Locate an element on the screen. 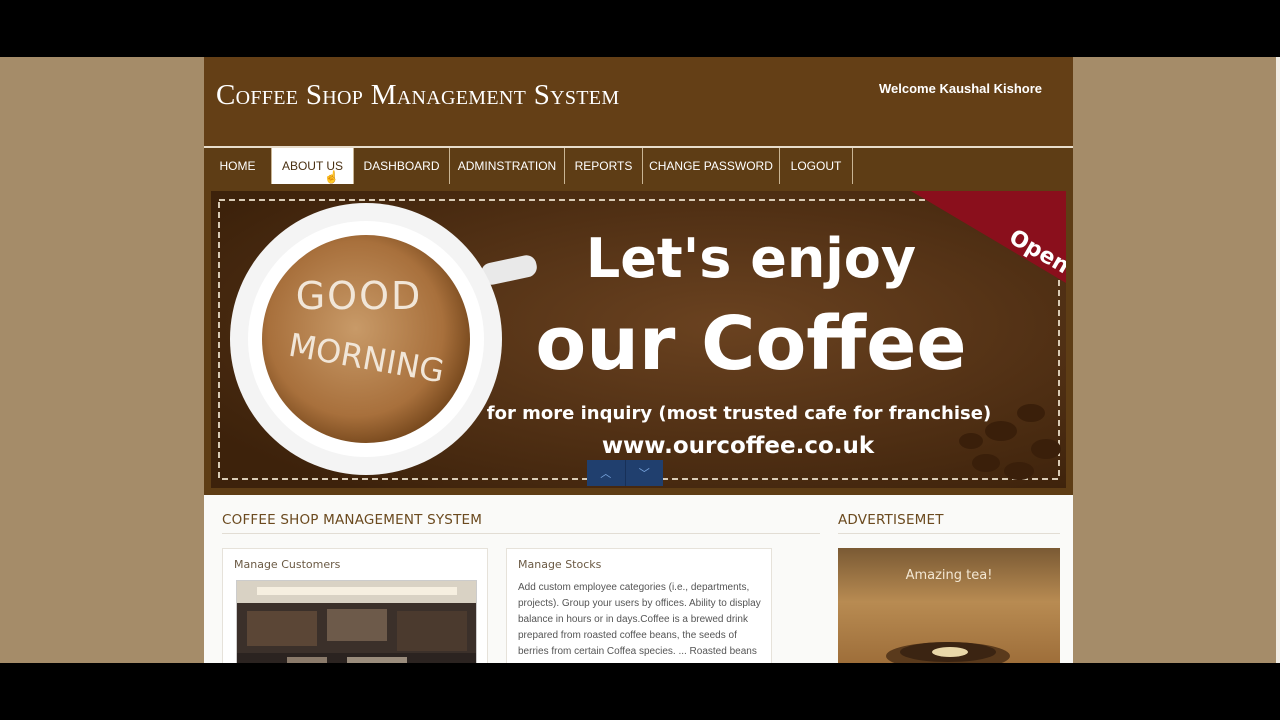 The image size is (1280, 720). chevron-up-icon: ︿ is located at coordinates (606, 474).